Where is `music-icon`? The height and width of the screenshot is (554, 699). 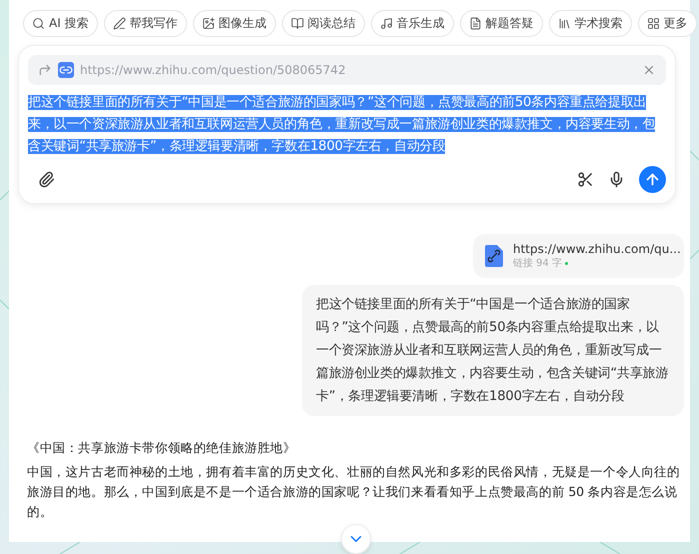
music-icon is located at coordinates (386, 23).